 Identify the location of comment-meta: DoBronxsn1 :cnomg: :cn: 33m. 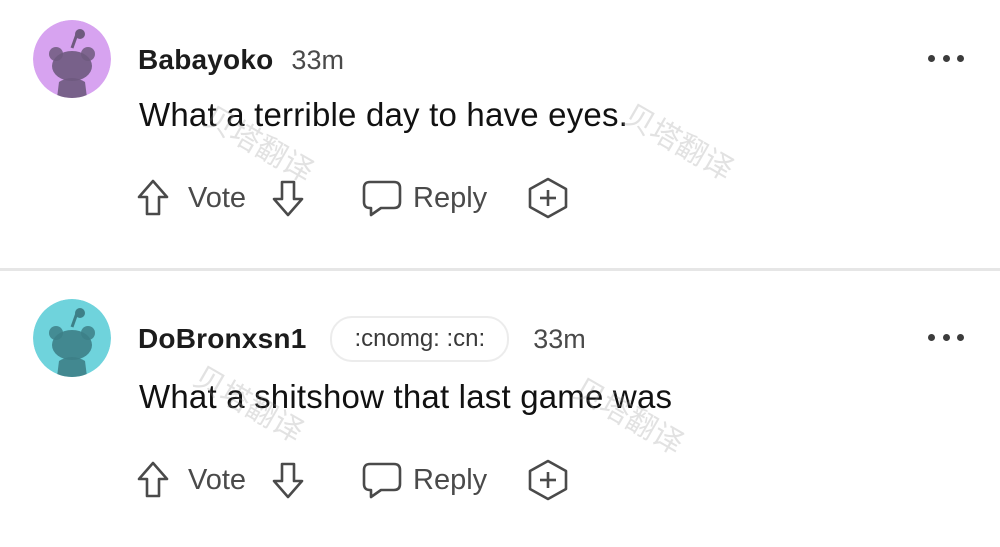
(362, 339).